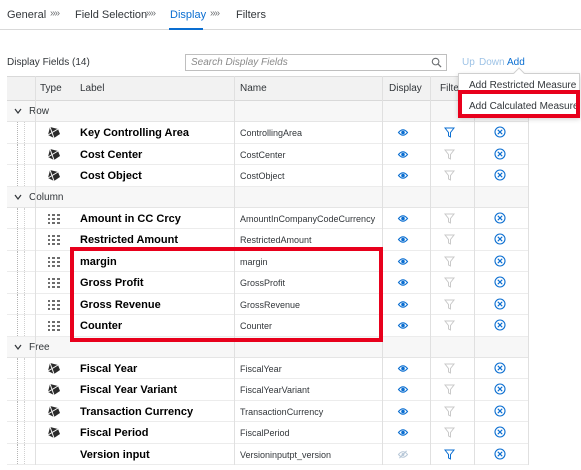 The image size is (581, 470). I want to click on table-row: Gross Revenue GrossRevenue, so click(268, 304).